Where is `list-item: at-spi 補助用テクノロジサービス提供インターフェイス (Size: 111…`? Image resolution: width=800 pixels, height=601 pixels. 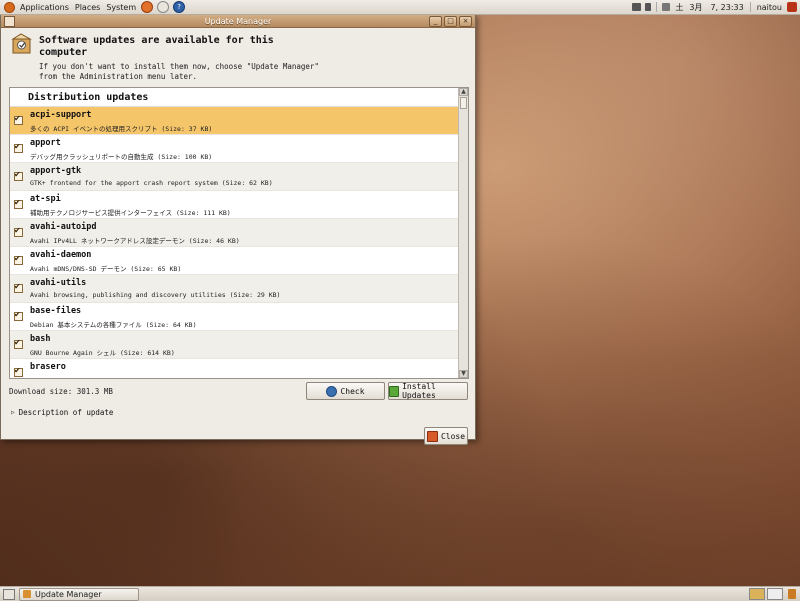 list-item: at-spi 補助用テクノロジサービス提供インターフェイス (Size: 111… is located at coordinates (234, 205).